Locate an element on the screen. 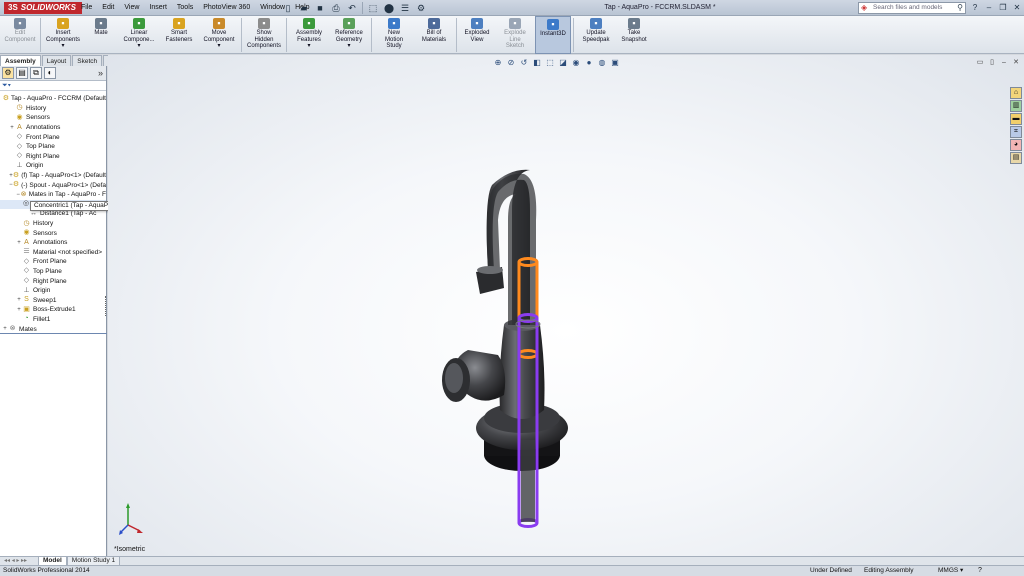  tab-layout: Layout is located at coordinates (56, 60).